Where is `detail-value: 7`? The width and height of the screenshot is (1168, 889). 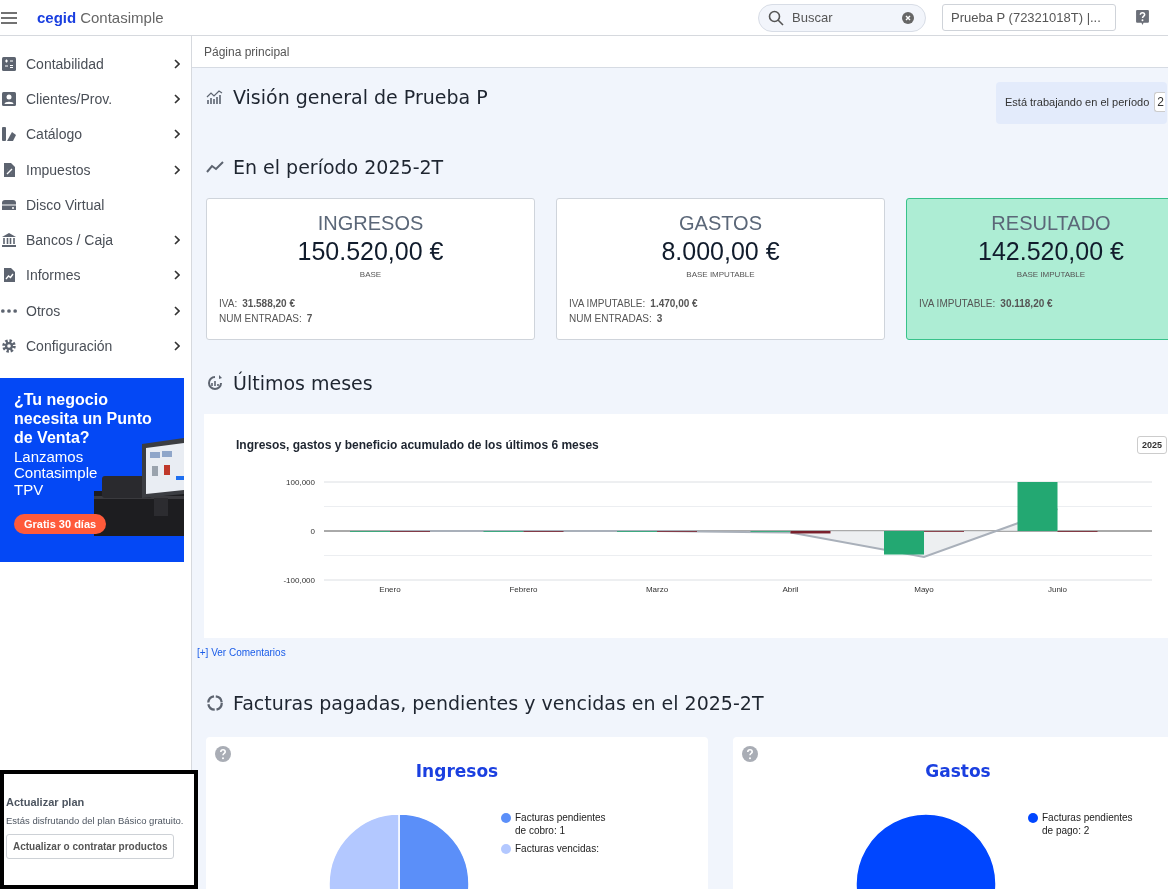
detail-value: 7 is located at coordinates (309, 318).